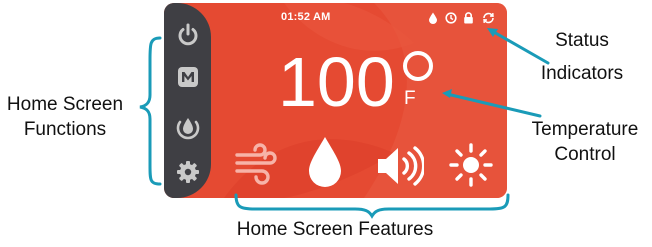 This screenshot has height=247, width=652. Describe the element at coordinates (520, 47) in the screenshot. I see `status-arrow-line` at that location.